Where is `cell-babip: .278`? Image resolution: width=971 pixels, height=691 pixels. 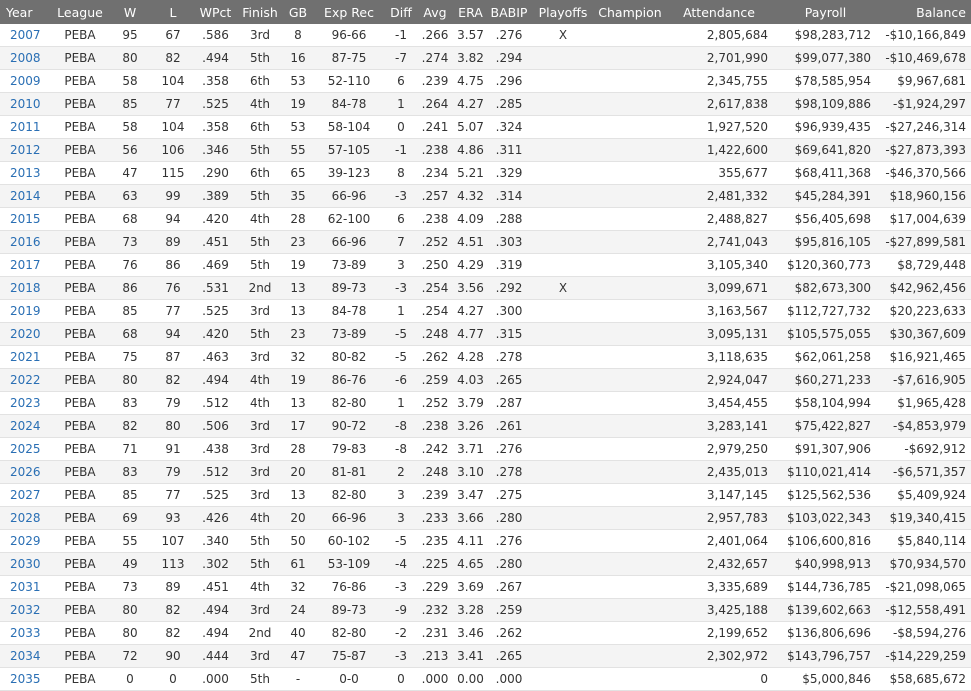 cell-babip: .278 is located at coordinates (509, 357).